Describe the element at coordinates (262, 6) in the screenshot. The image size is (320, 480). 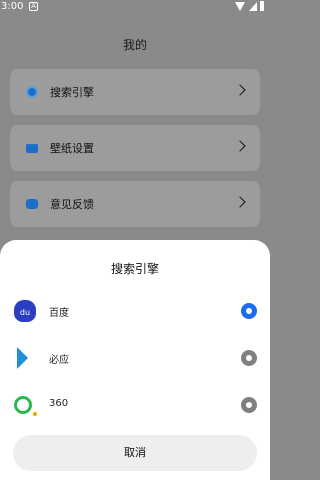
I see `battery-icon` at that location.